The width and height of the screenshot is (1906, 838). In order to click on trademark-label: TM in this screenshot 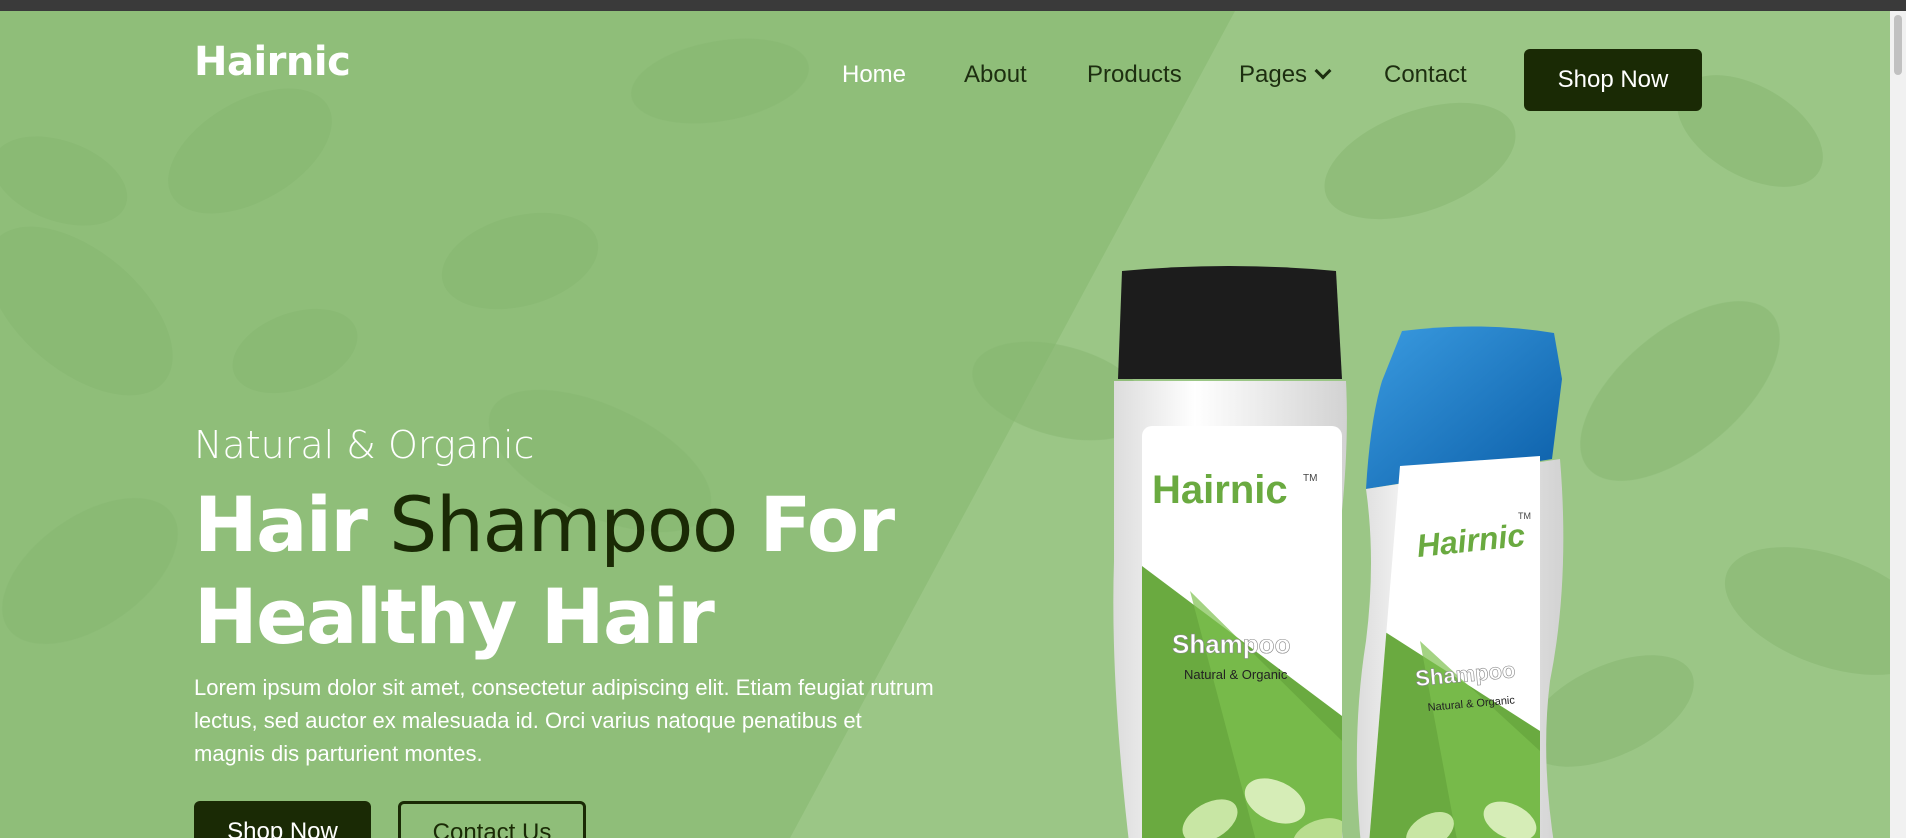, I will do `click(1310, 478)`.